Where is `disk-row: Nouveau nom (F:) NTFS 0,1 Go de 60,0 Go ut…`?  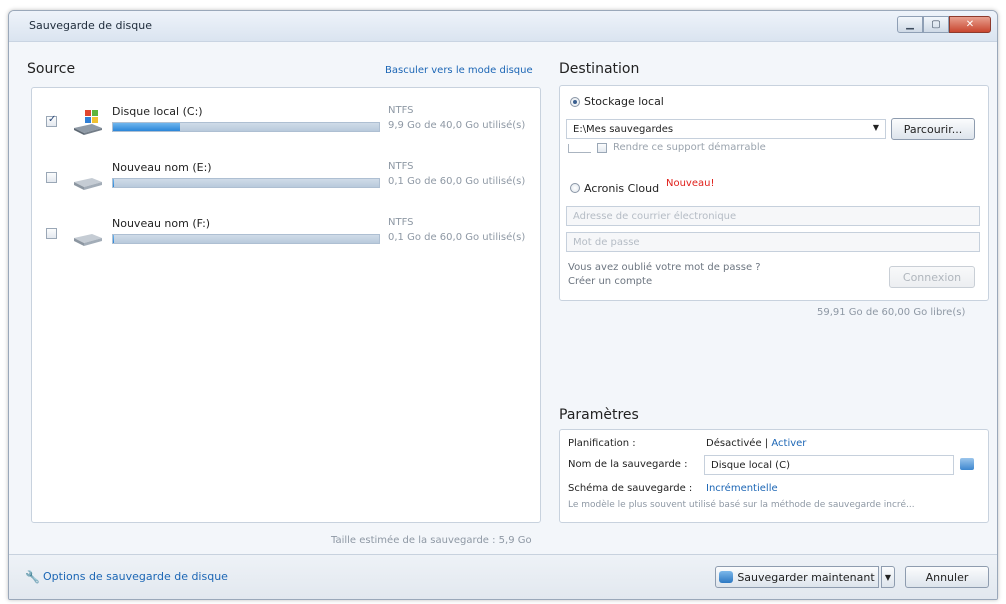 disk-row: Nouveau nom (F:) NTFS 0,1 Go de 60,0 Go ut… is located at coordinates (279, 236).